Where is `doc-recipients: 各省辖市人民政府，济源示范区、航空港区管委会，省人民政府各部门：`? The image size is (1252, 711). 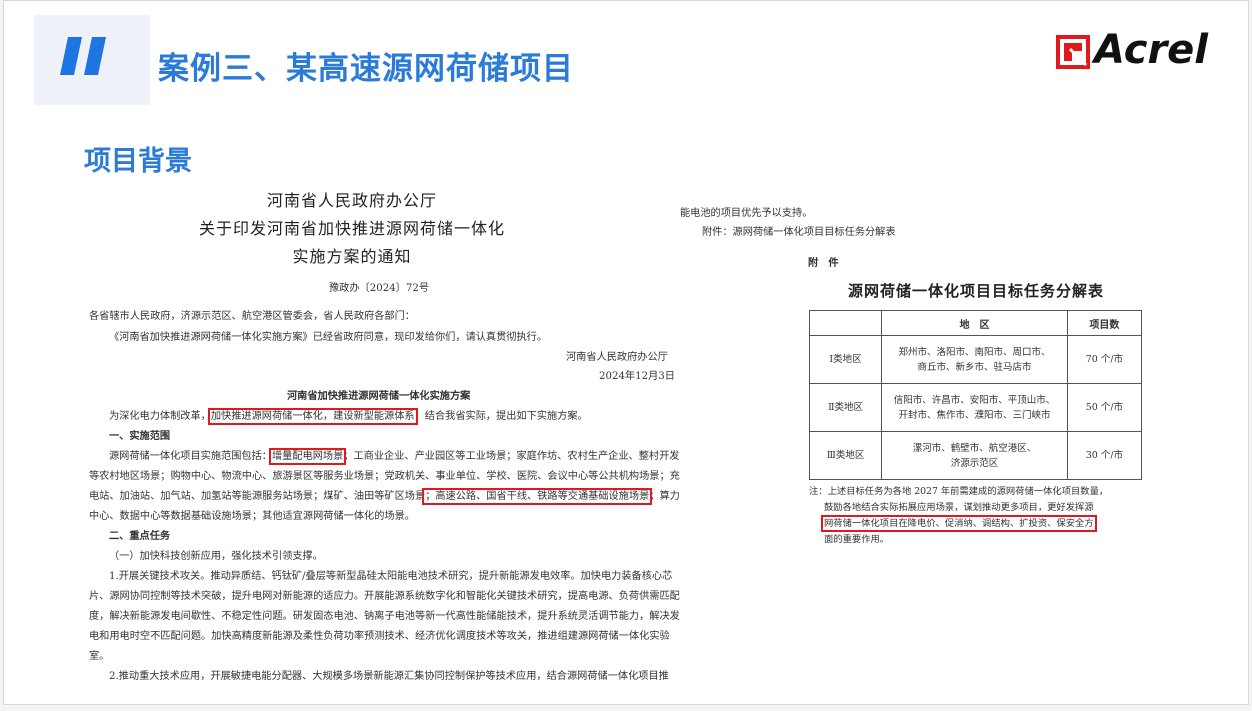 doc-recipients: 各省辖市人民政府，济源示范区、航空港区管委会，省人民政府各部门： is located at coordinates (252, 316).